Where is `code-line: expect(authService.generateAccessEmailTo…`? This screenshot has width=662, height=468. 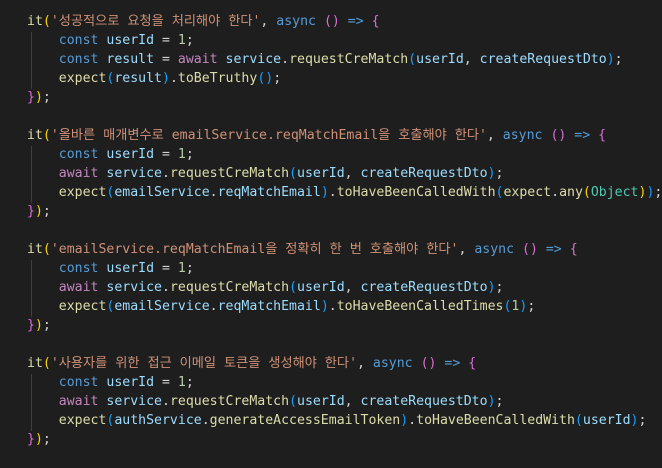
code-line: expect(authService.generateAccessEmailTo… is located at coordinates (337, 420).